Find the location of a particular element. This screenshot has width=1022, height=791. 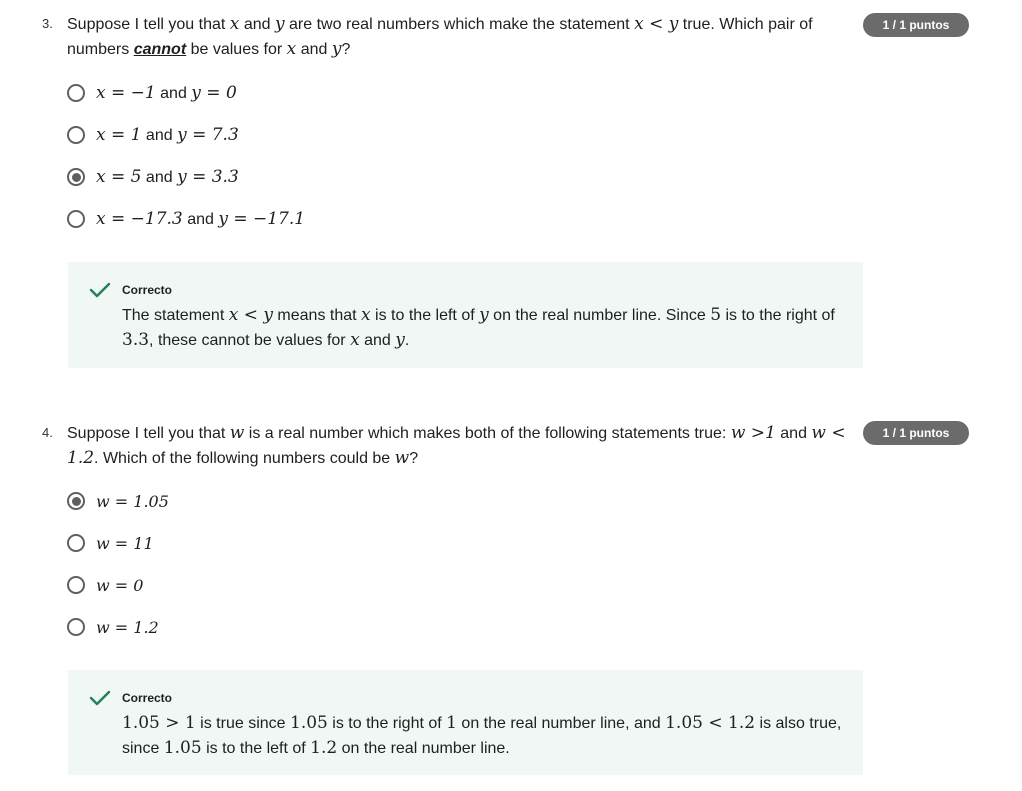

answer-option-selected: x = 5 and y = 3.3 is located at coordinates (153, 177).